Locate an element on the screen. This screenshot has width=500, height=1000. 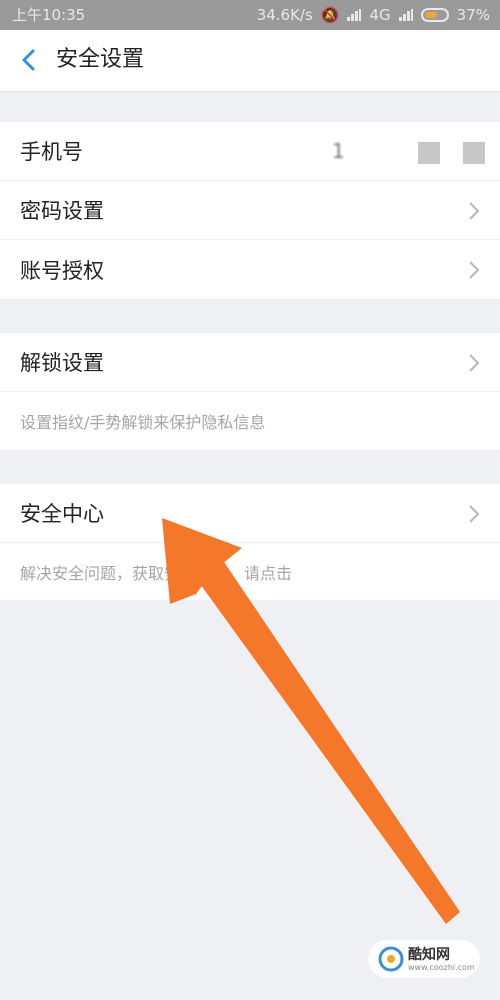
watermark-url: www.coozhi.com is located at coordinates (441, 967).